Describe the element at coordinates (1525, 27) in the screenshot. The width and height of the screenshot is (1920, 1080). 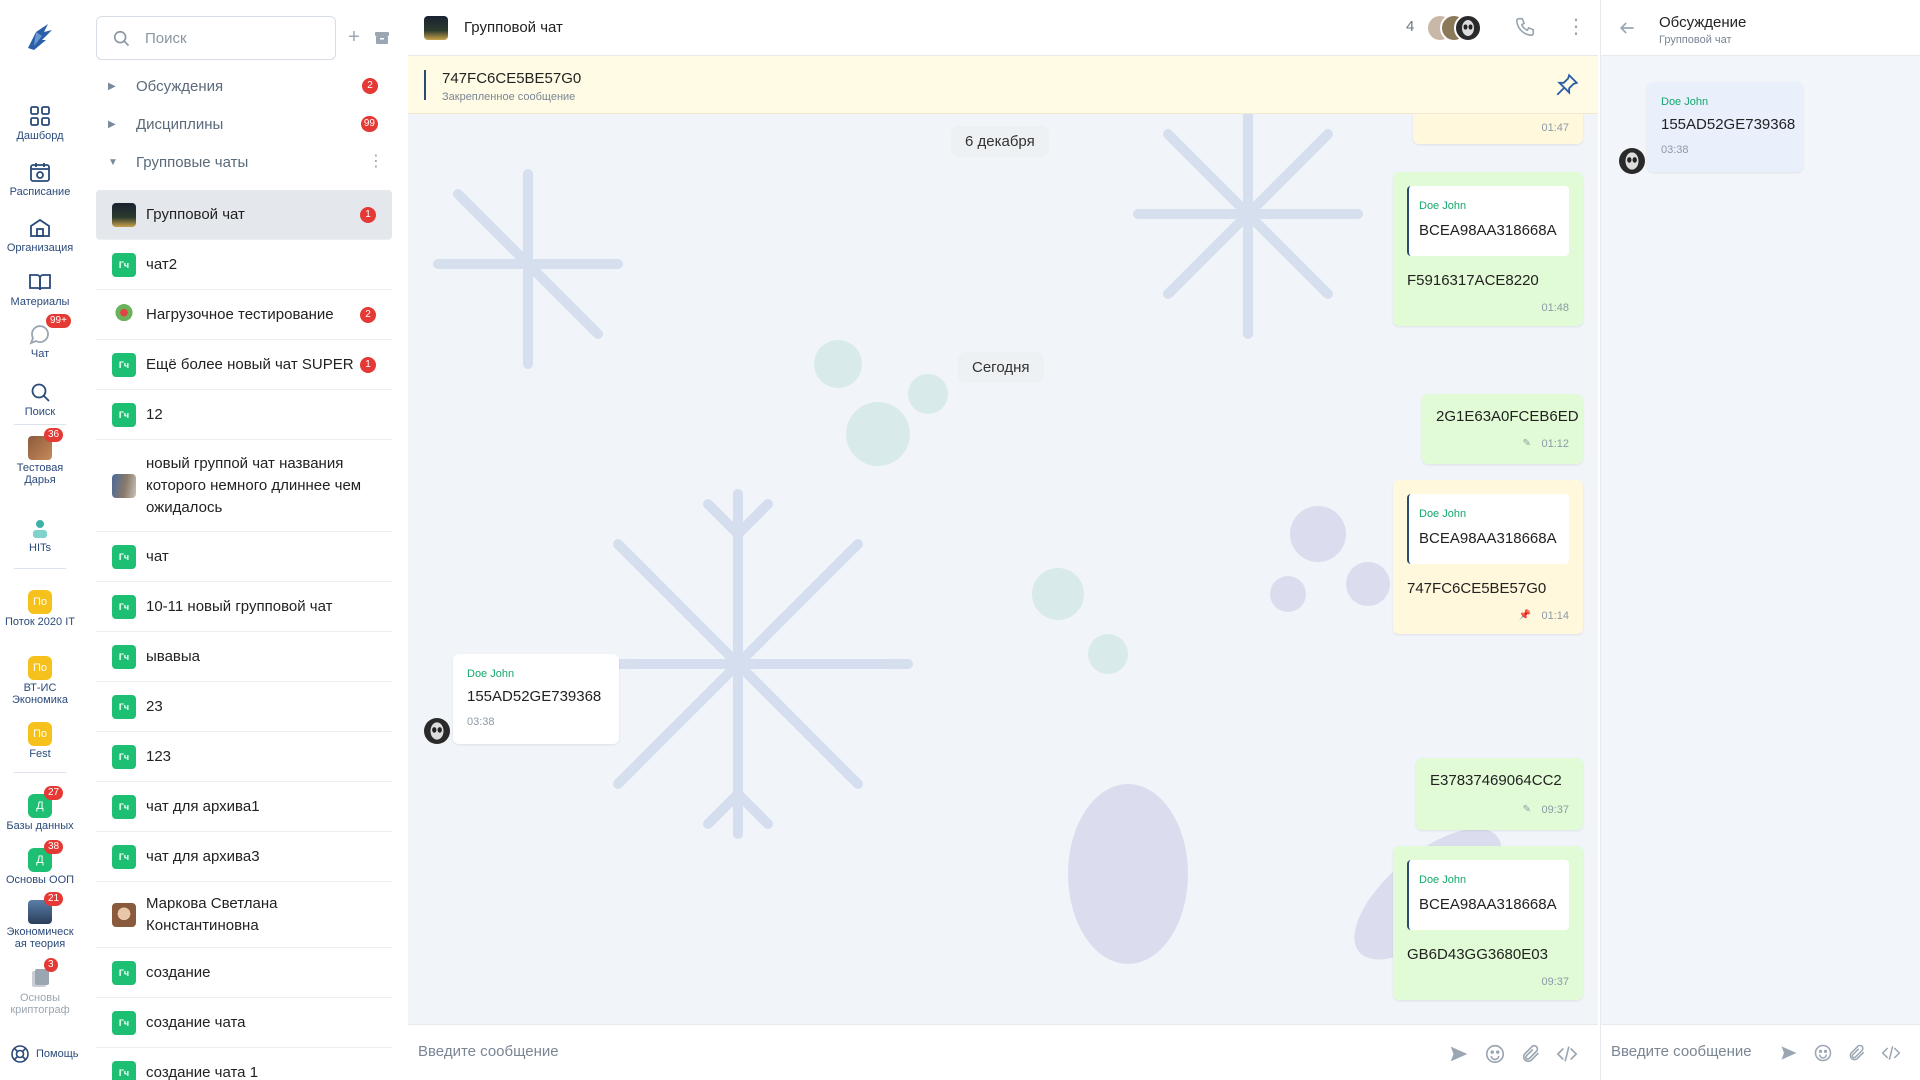
I see `phone-icon` at that location.